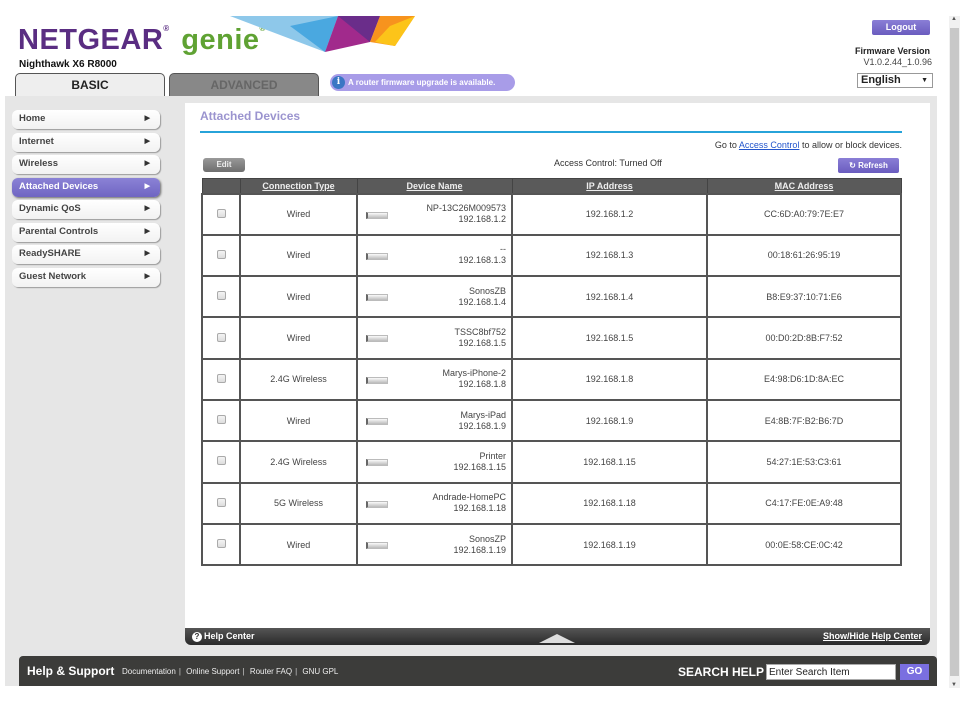  Describe the element at coordinates (469, 497) in the screenshot. I see `device-name: Andrade-HomePC` at that location.